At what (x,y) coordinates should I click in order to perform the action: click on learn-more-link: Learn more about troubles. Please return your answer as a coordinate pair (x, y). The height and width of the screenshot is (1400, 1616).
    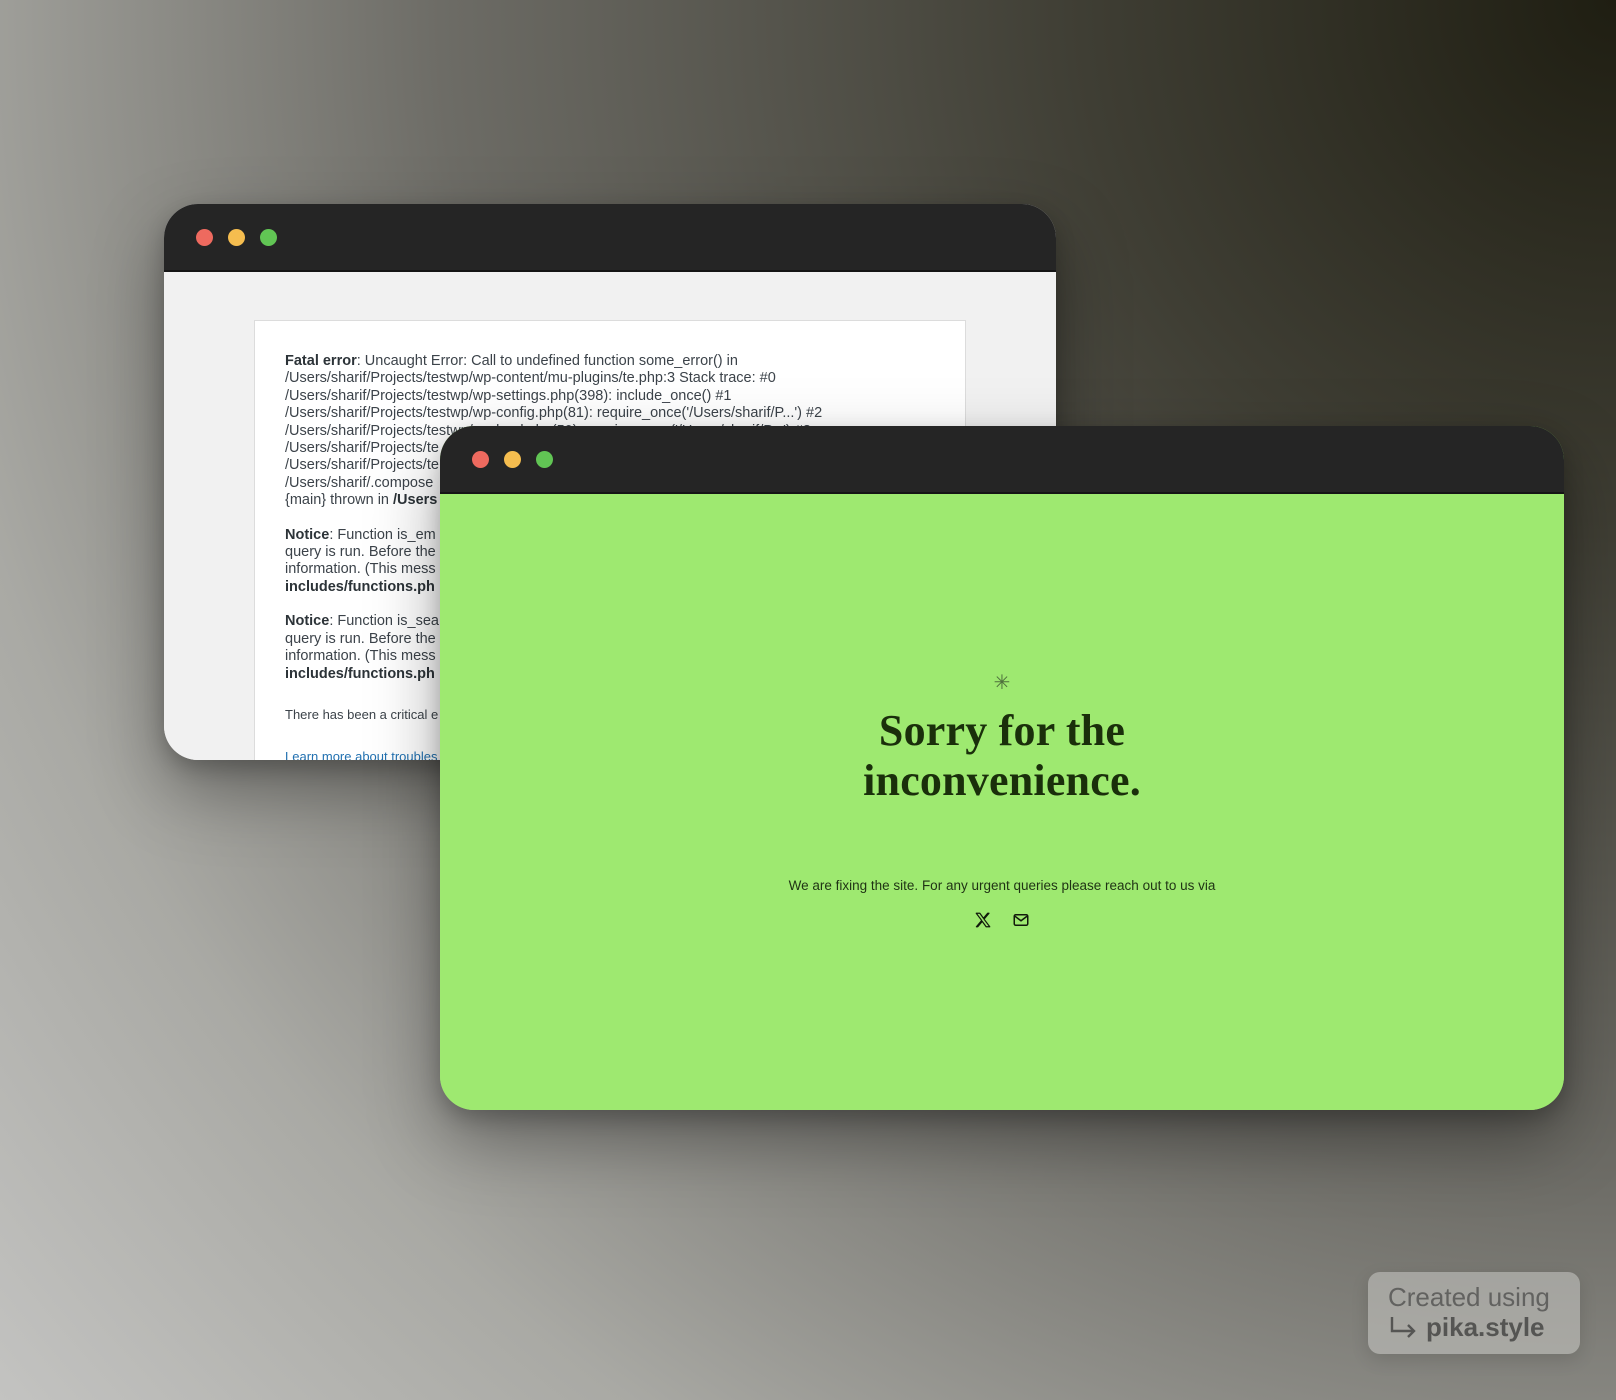
    Looking at the image, I should click on (361, 754).